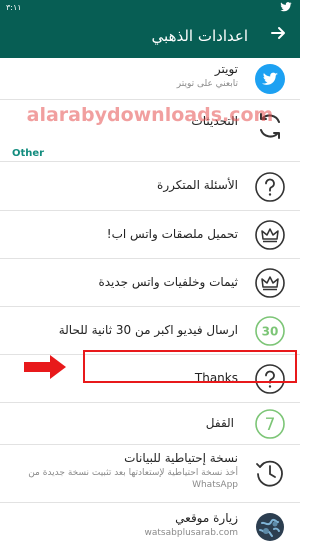 This screenshot has height=553, width=320. Describe the element at coordinates (150, 37) in the screenshot. I see `app-bar: اعدادات الذهبي` at that location.